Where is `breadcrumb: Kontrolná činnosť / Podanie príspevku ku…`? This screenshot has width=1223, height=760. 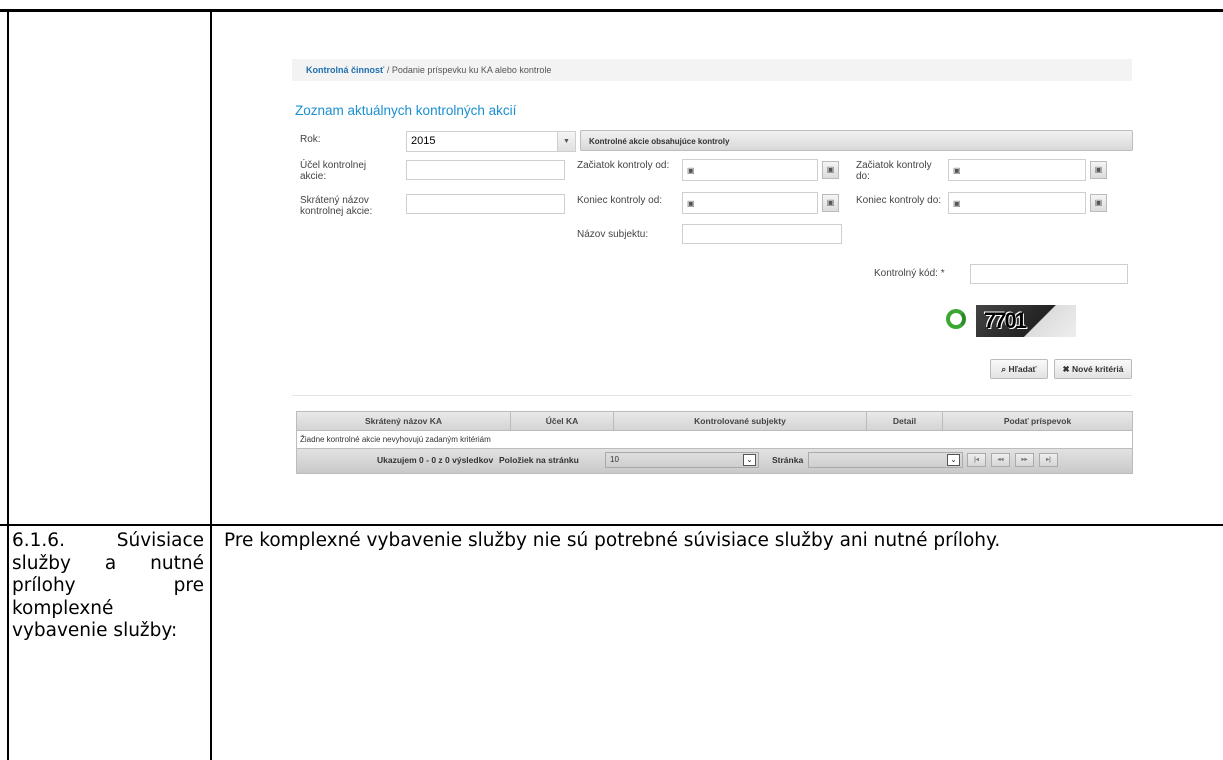
breadcrumb: Kontrolná činnosť / Podanie príspevku ku… is located at coordinates (712, 70).